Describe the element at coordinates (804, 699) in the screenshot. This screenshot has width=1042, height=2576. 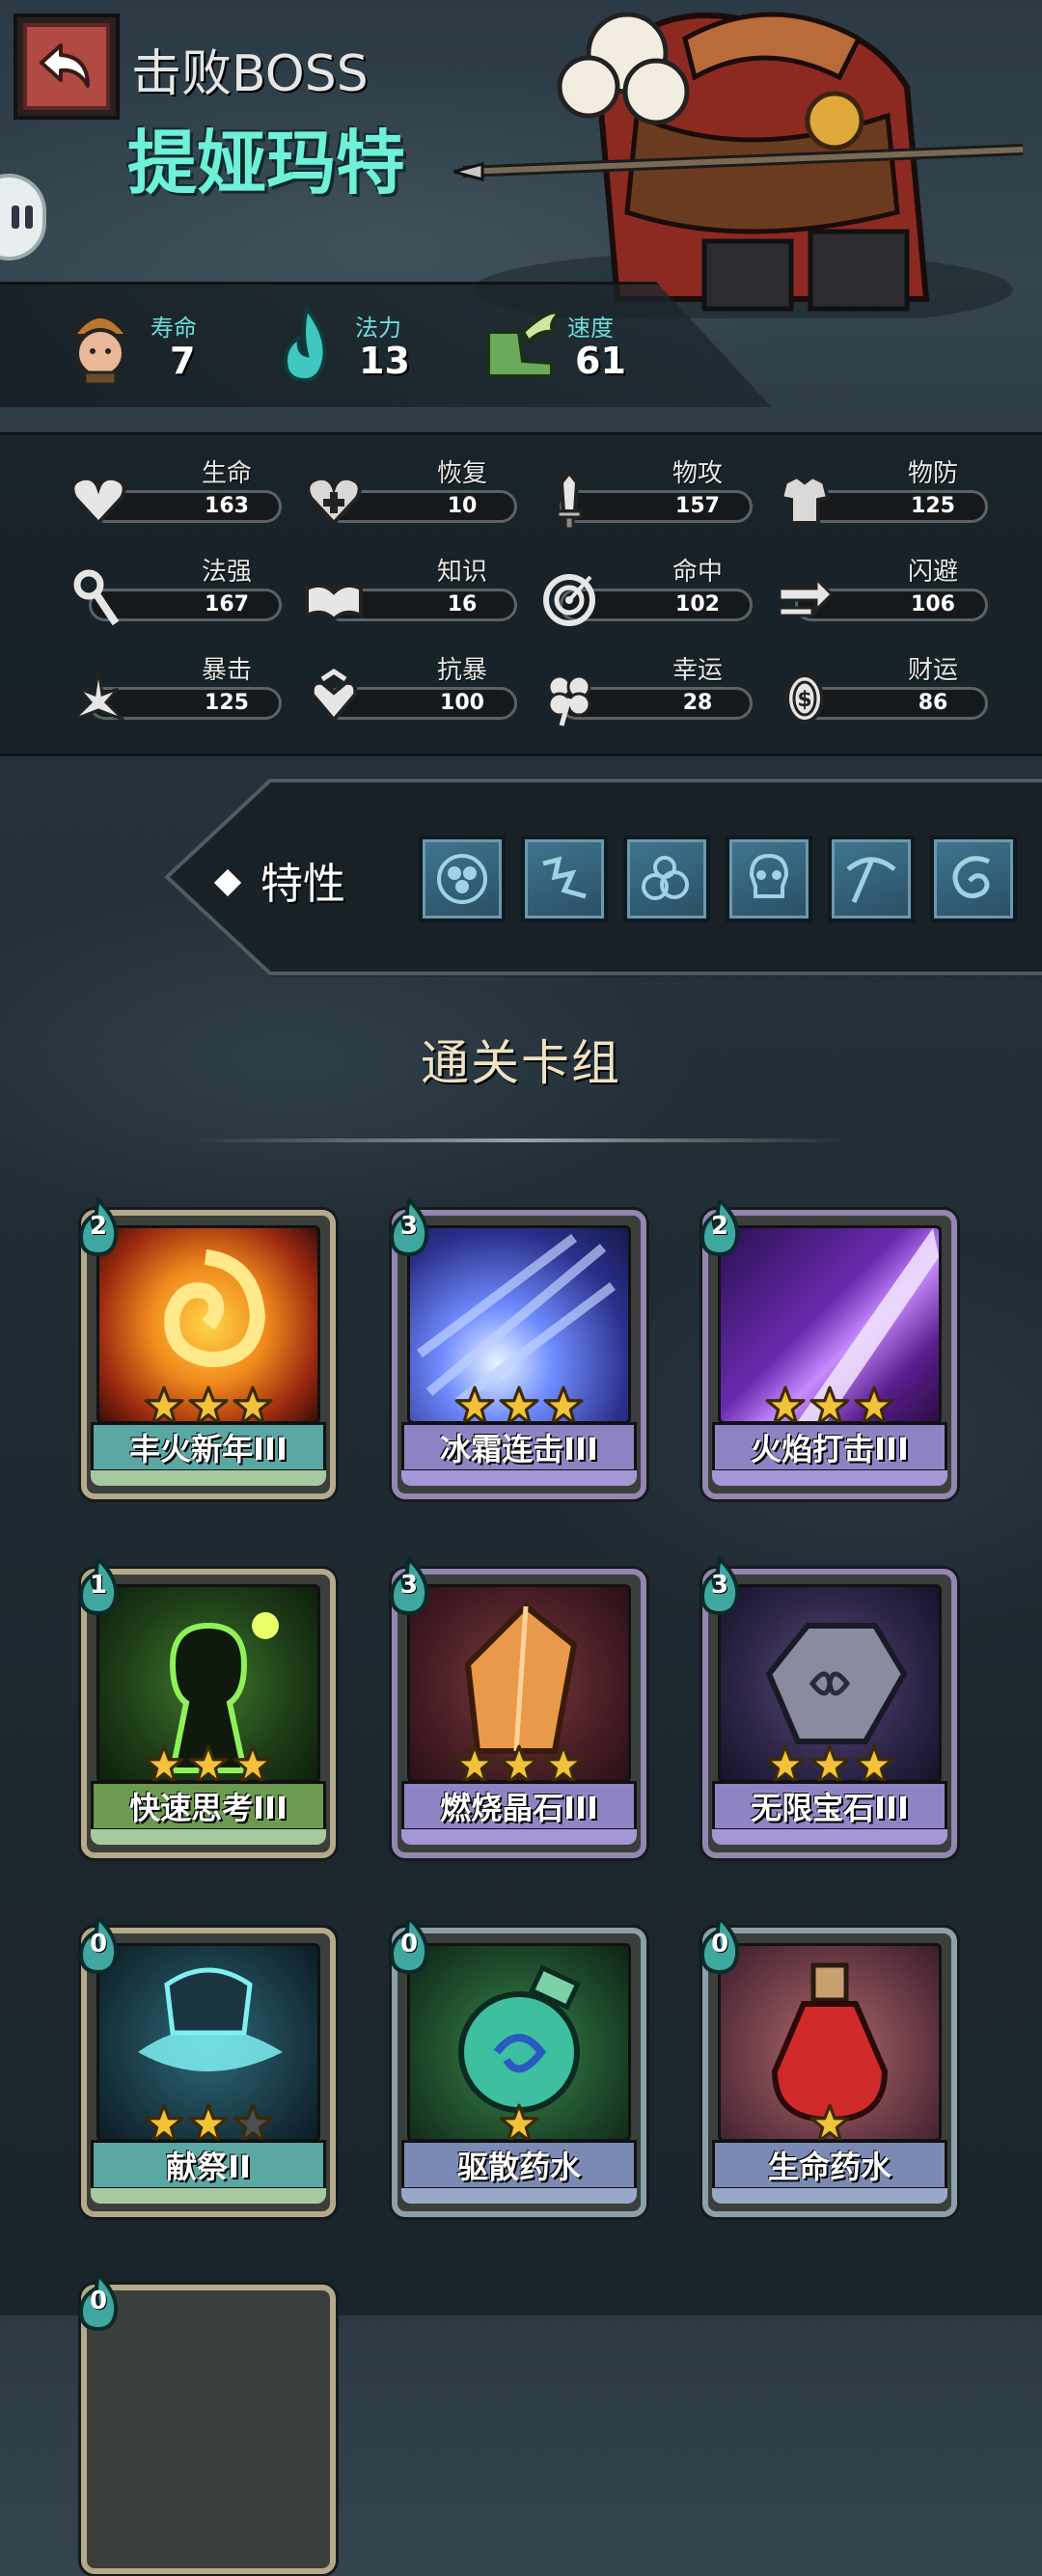
I see `coin-icon: $` at that location.